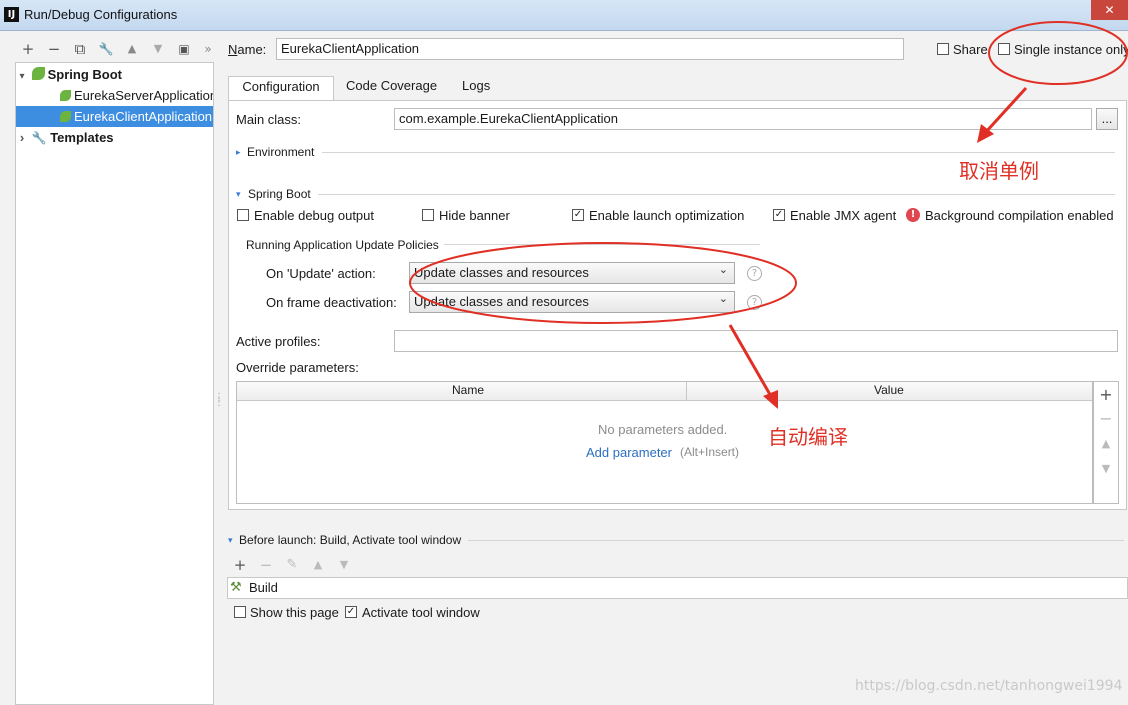 The width and height of the screenshot is (1128, 705). I want to click on annotation-cancel-singleton: 取消单例, so click(999, 171).